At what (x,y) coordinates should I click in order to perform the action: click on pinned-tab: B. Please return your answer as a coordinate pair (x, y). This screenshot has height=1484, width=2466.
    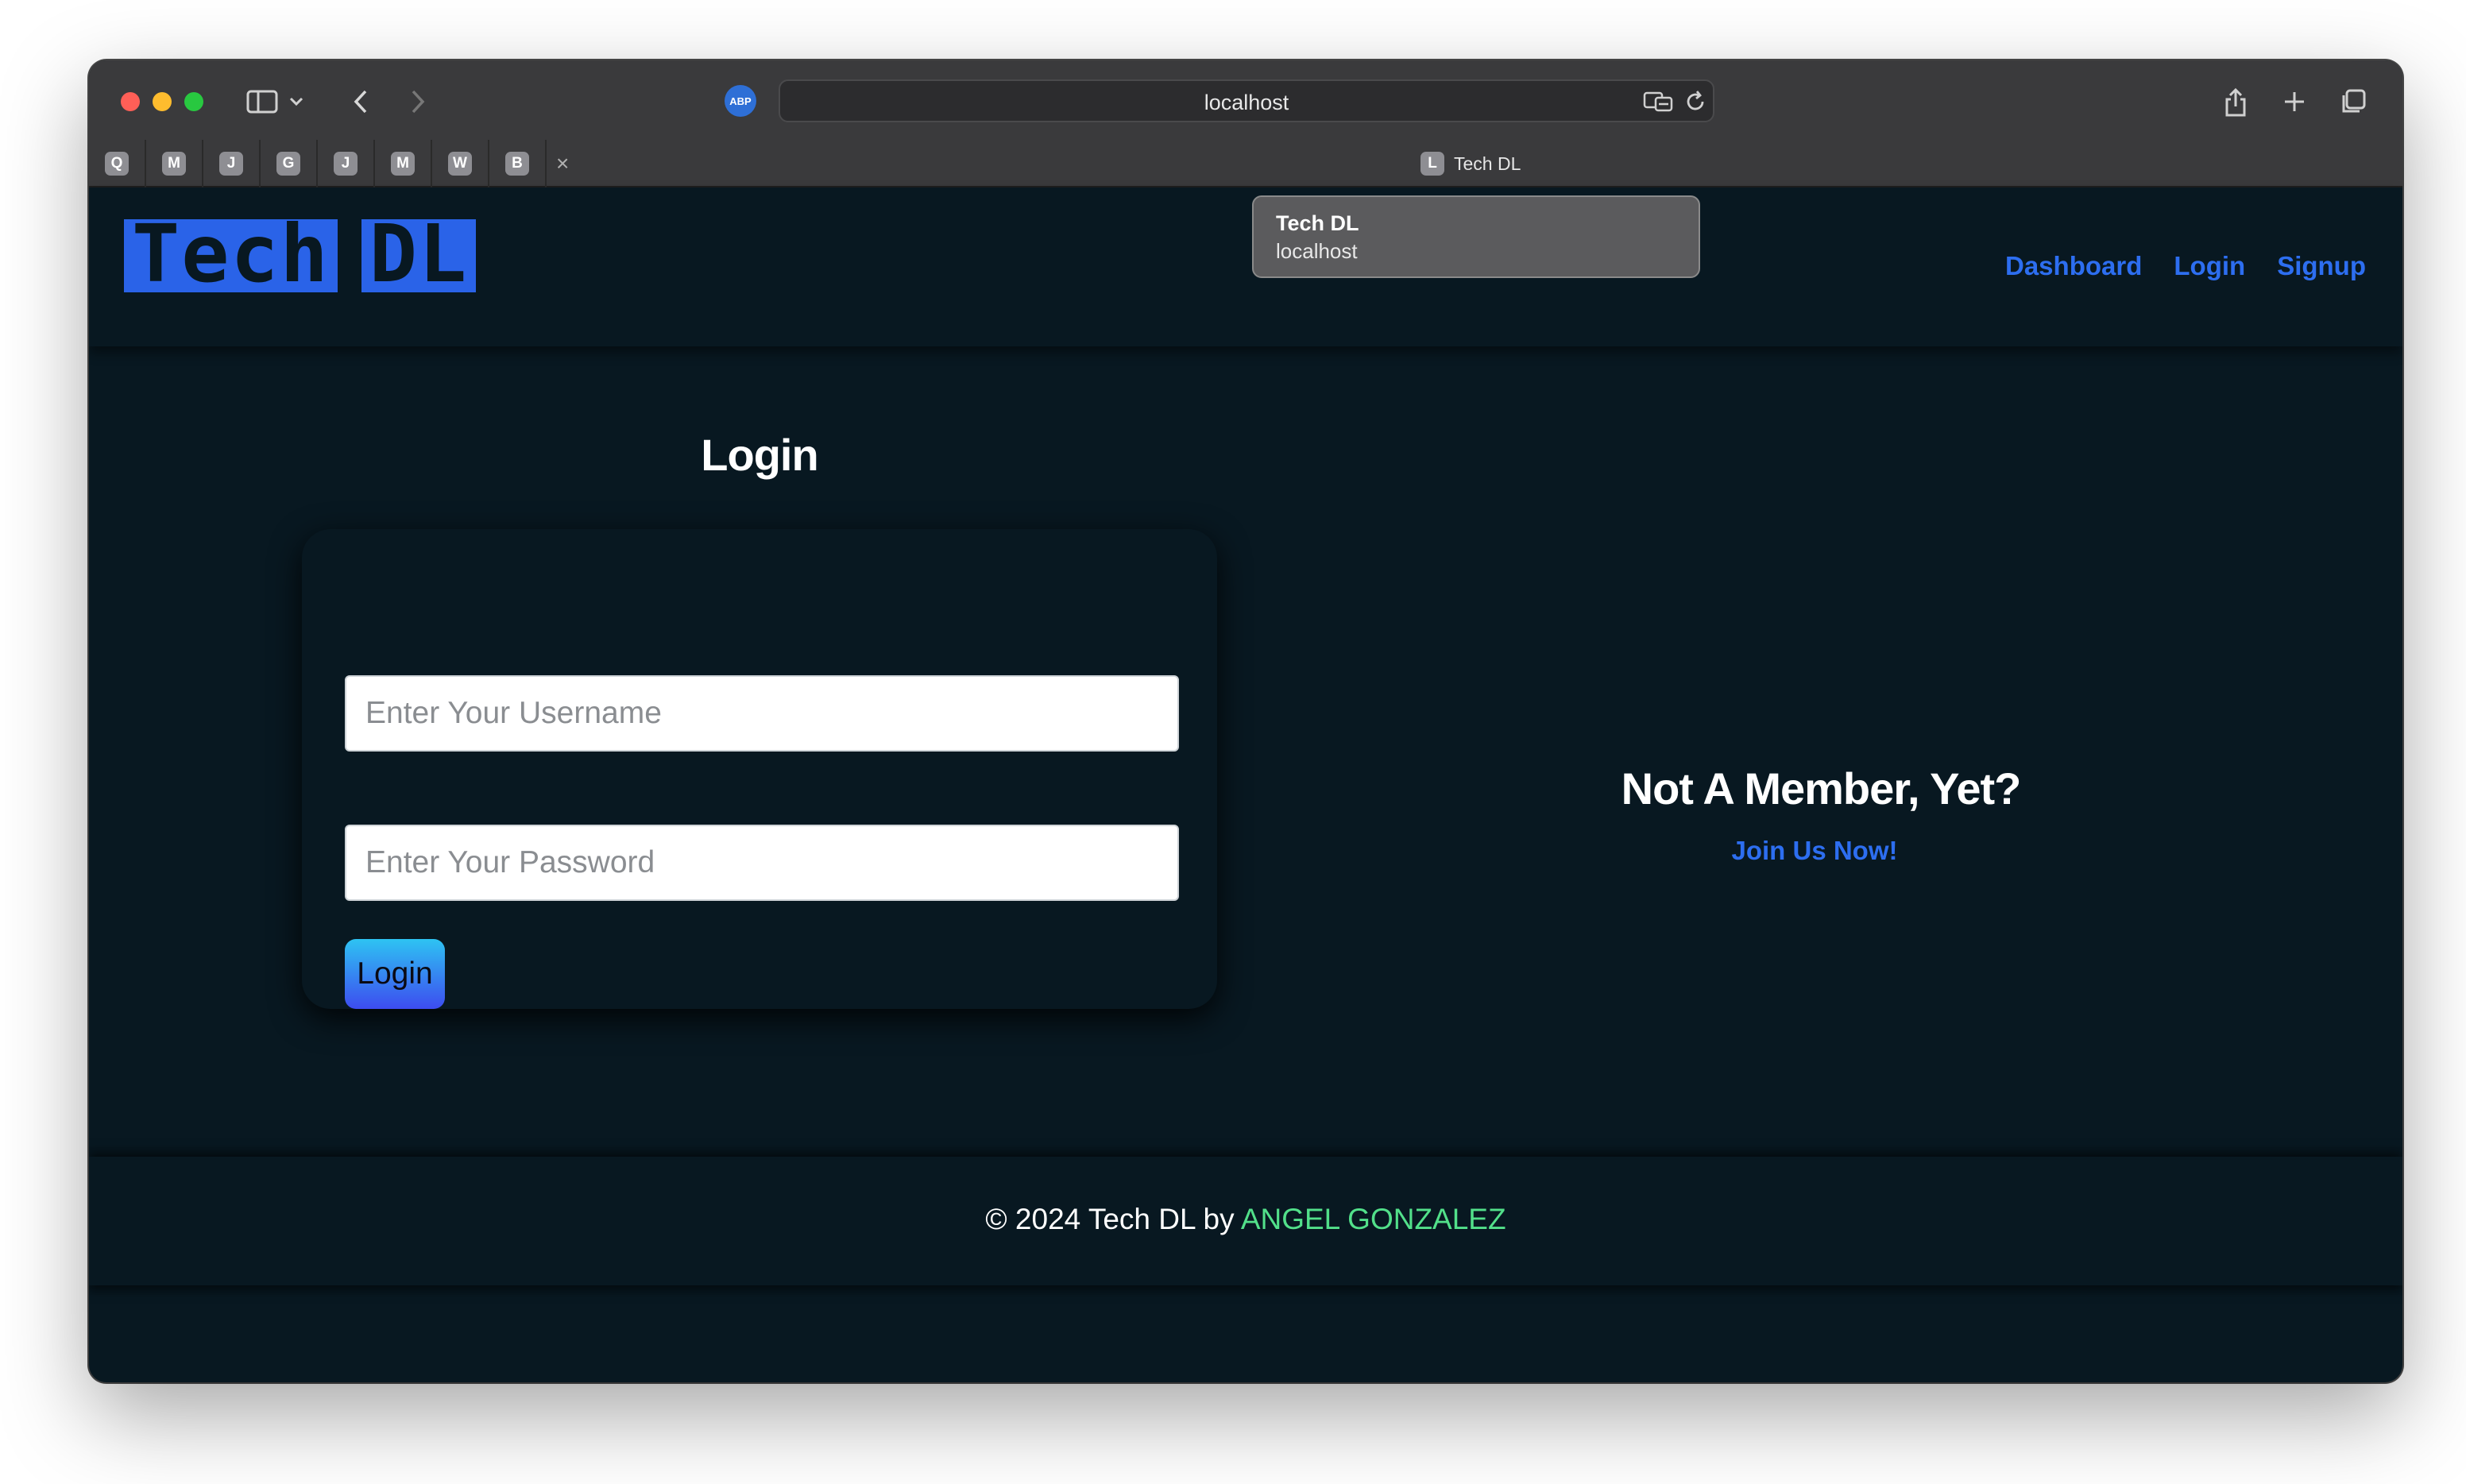
    Looking at the image, I should click on (518, 163).